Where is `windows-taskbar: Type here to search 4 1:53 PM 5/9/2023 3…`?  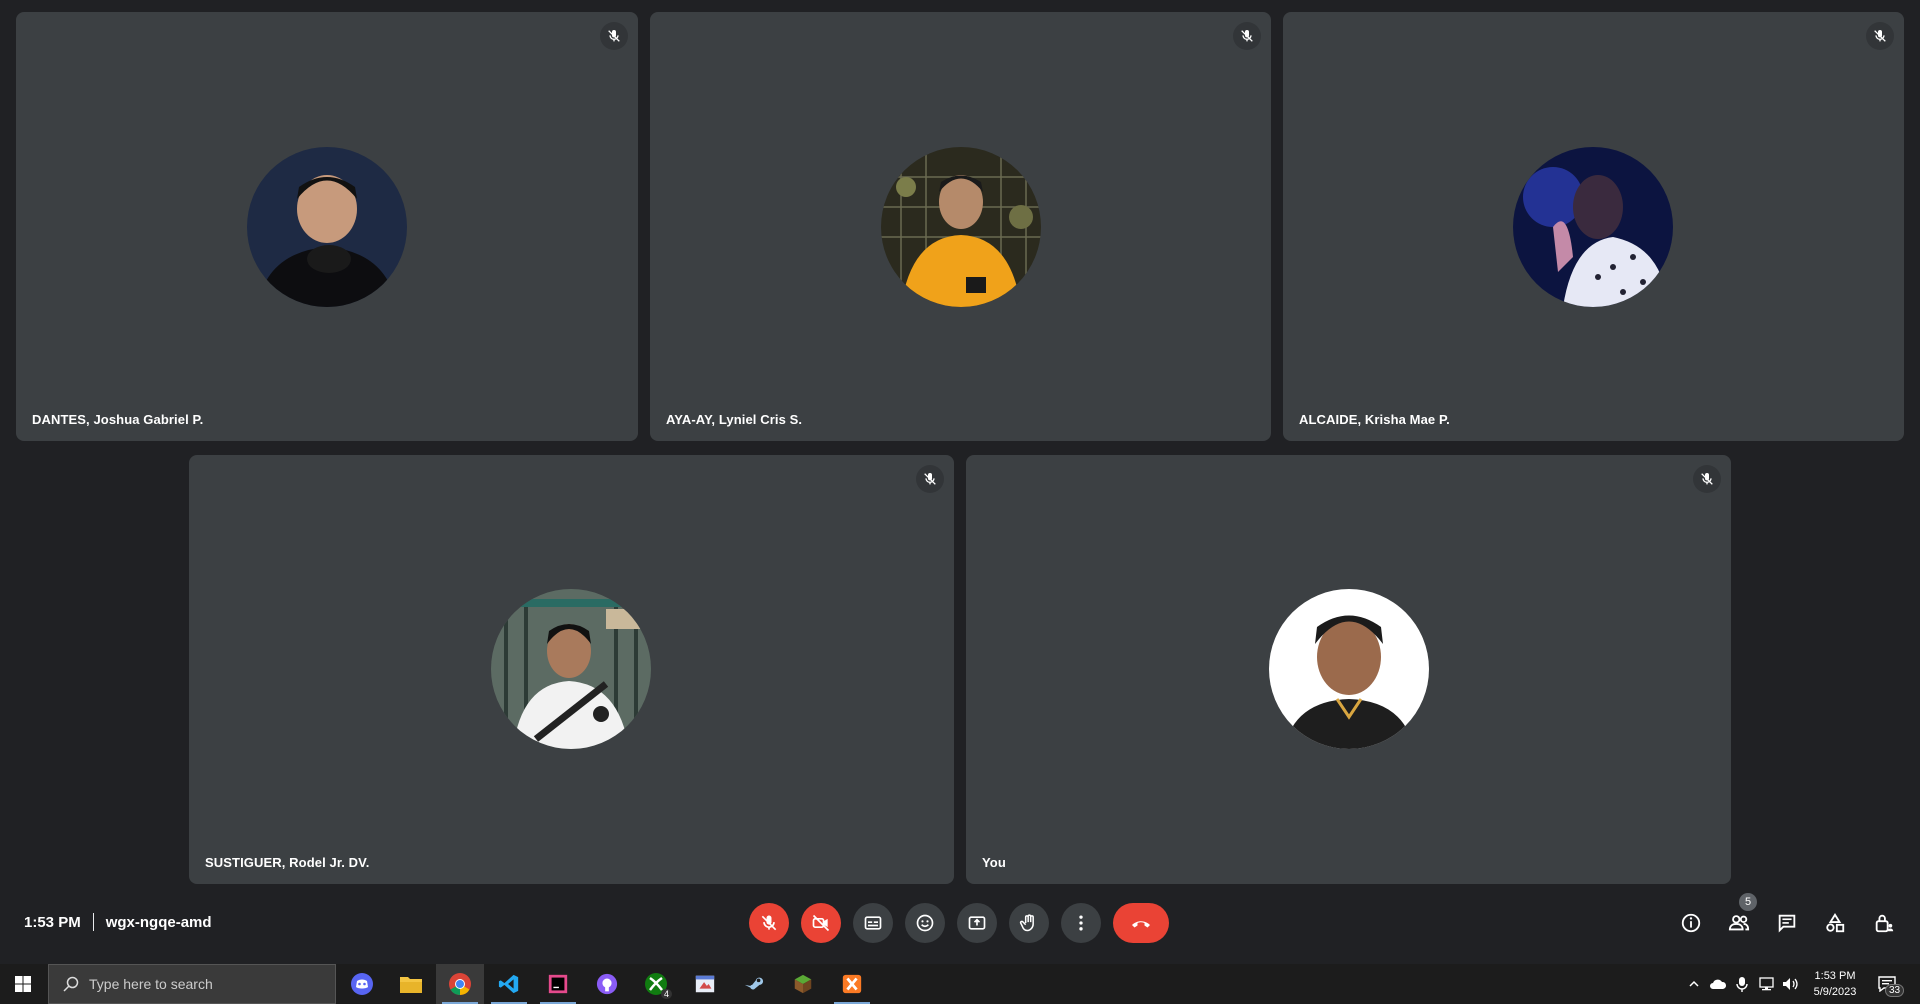
windows-taskbar: Type here to search 4 1:53 PM 5/9/2023 3… is located at coordinates (960, 984).